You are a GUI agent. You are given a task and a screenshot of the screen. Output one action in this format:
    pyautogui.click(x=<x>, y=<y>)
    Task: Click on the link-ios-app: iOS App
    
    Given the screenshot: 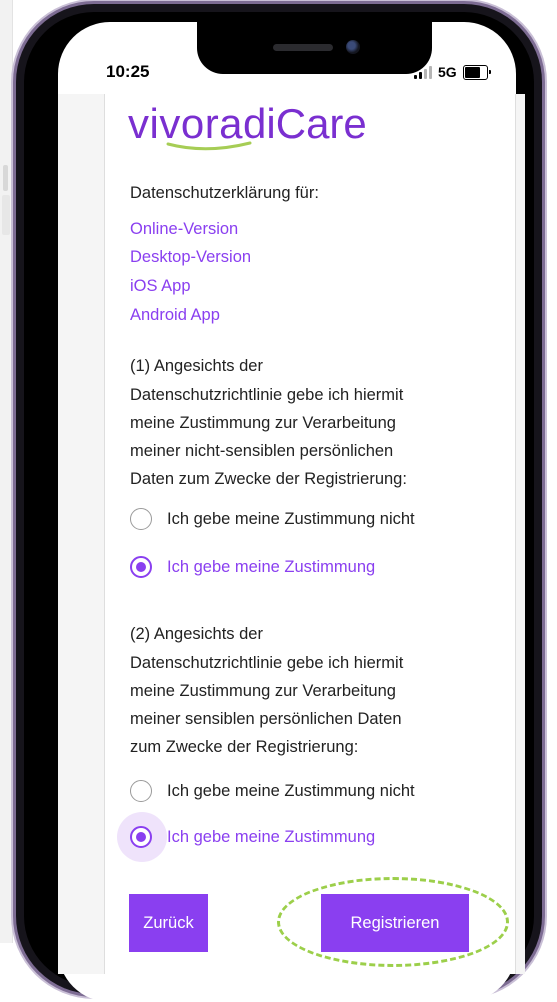 What is the action you would take?
    pyautogui.click(x=160, y=286)
    